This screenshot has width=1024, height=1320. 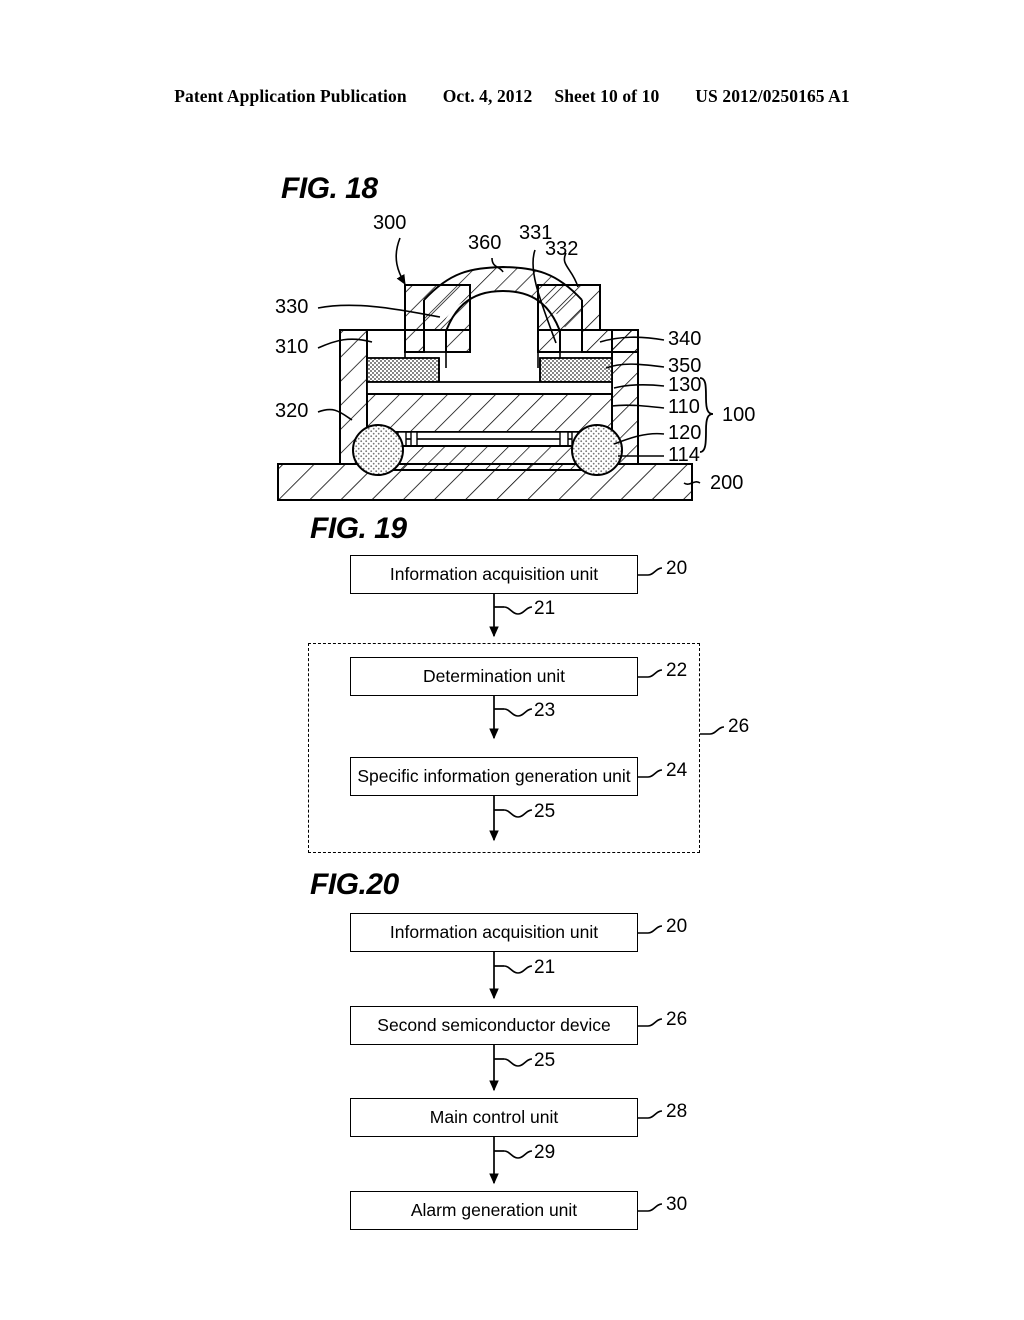 What do you see at coordinates (545, 1060) in the screenshot?
I see `fig20-arrow-ref-25: 25` at bounding box center [545, 1060].